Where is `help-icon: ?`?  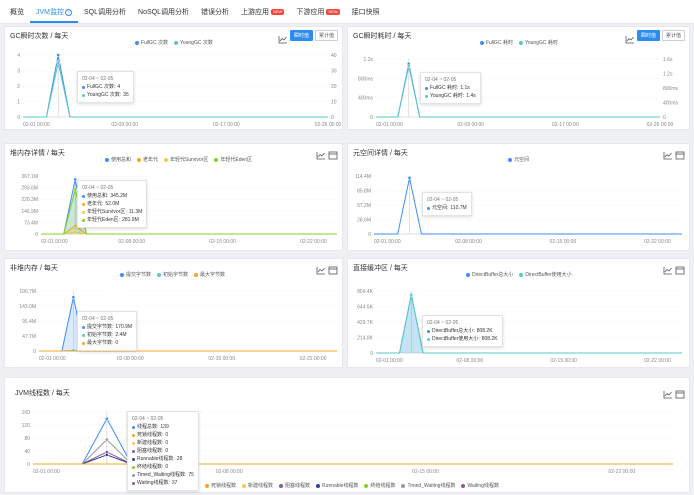
help-icon: ? is located at coordinates (68, 12).